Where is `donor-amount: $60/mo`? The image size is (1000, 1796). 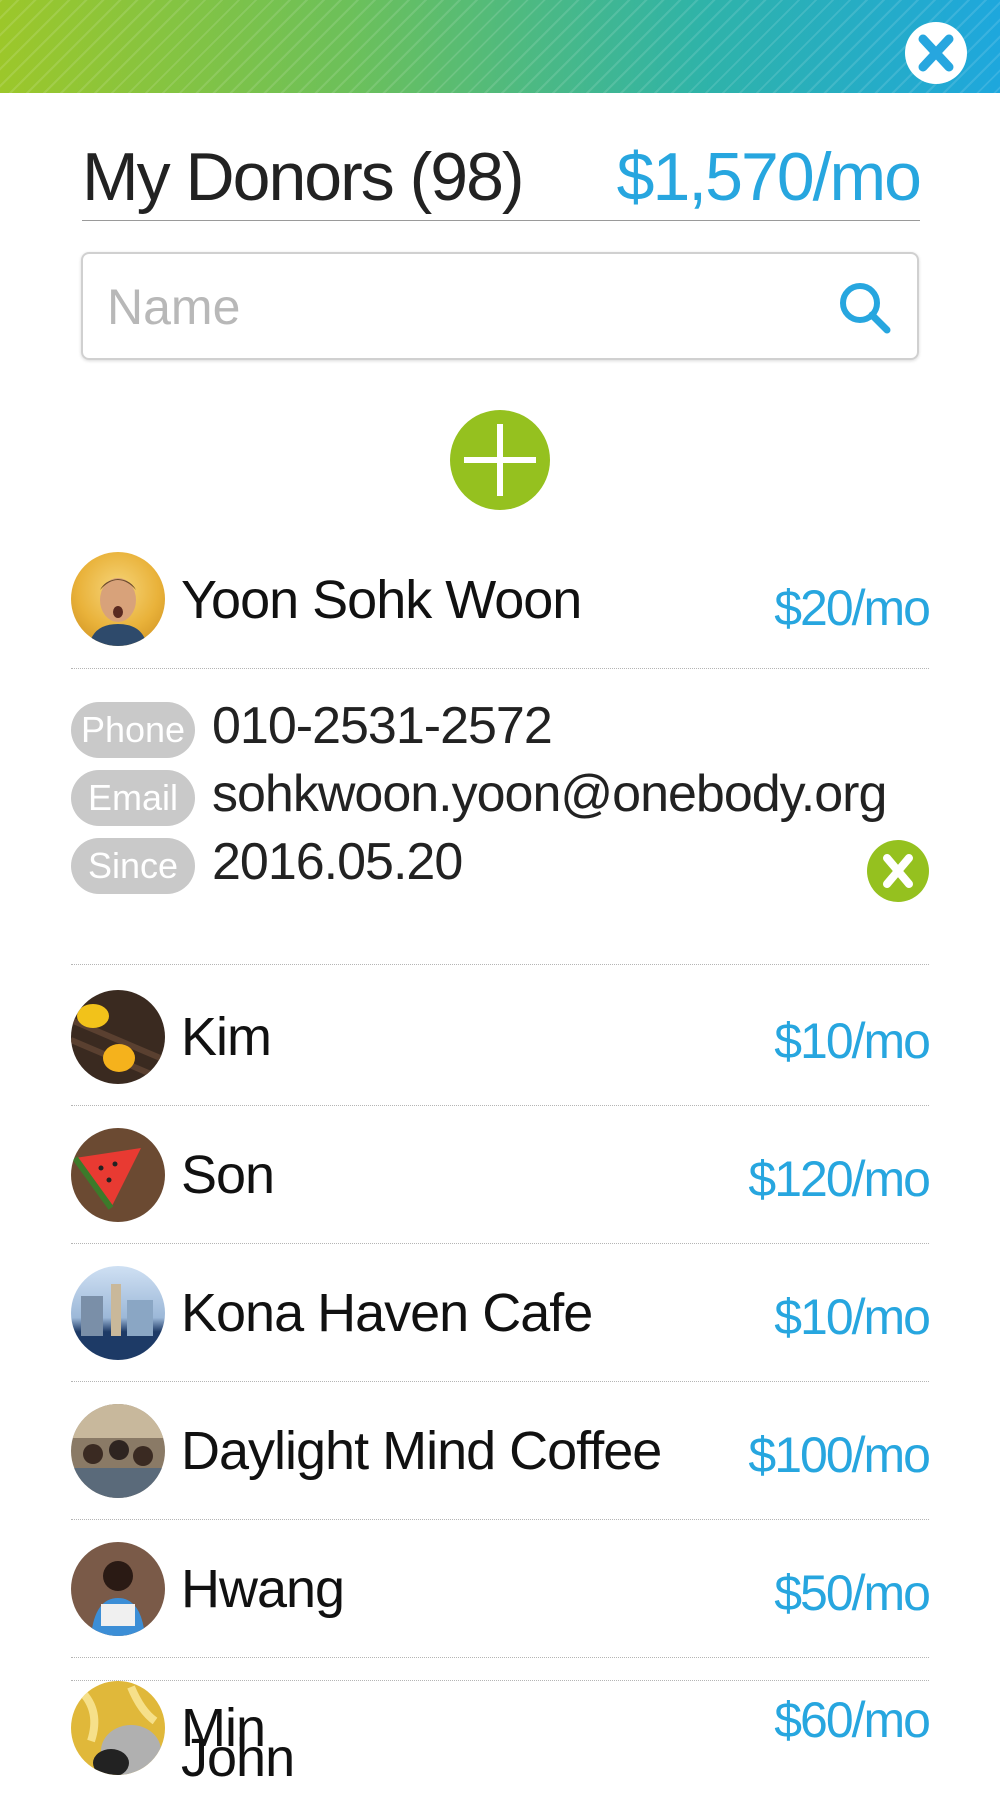
donor-amount: $60/mo is located at coordinates (852, 1720).